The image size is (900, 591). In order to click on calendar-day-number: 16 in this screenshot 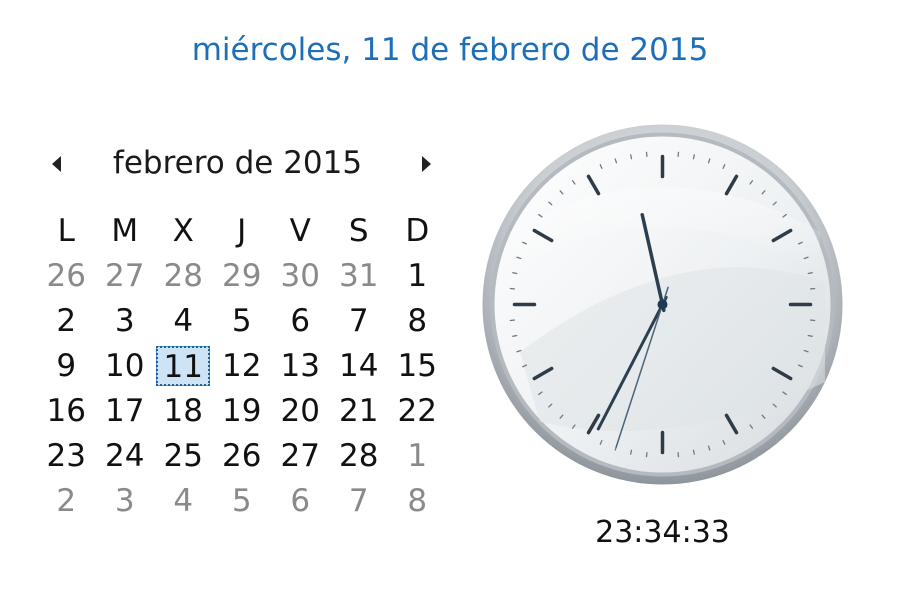, I will do `click(66, 410)`.